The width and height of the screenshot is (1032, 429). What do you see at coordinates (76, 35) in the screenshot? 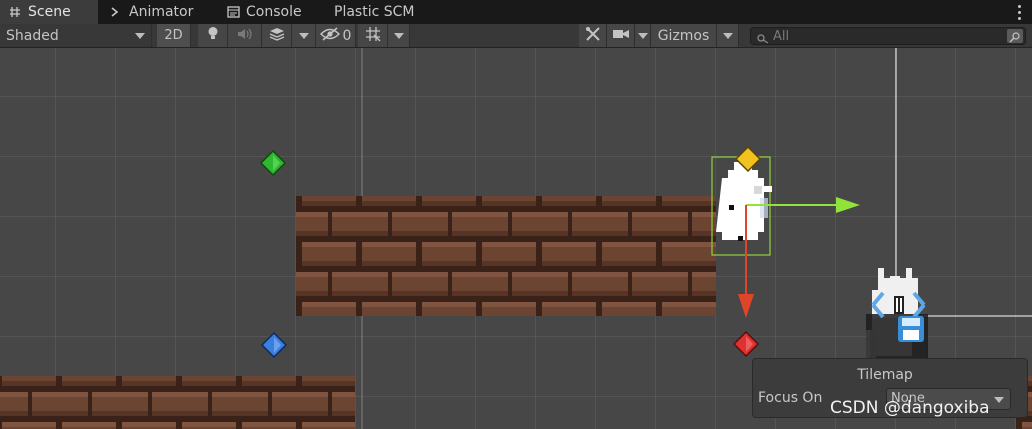
I see `shading-mode-dropdown: Shaded` at bounding box center [76, 35].